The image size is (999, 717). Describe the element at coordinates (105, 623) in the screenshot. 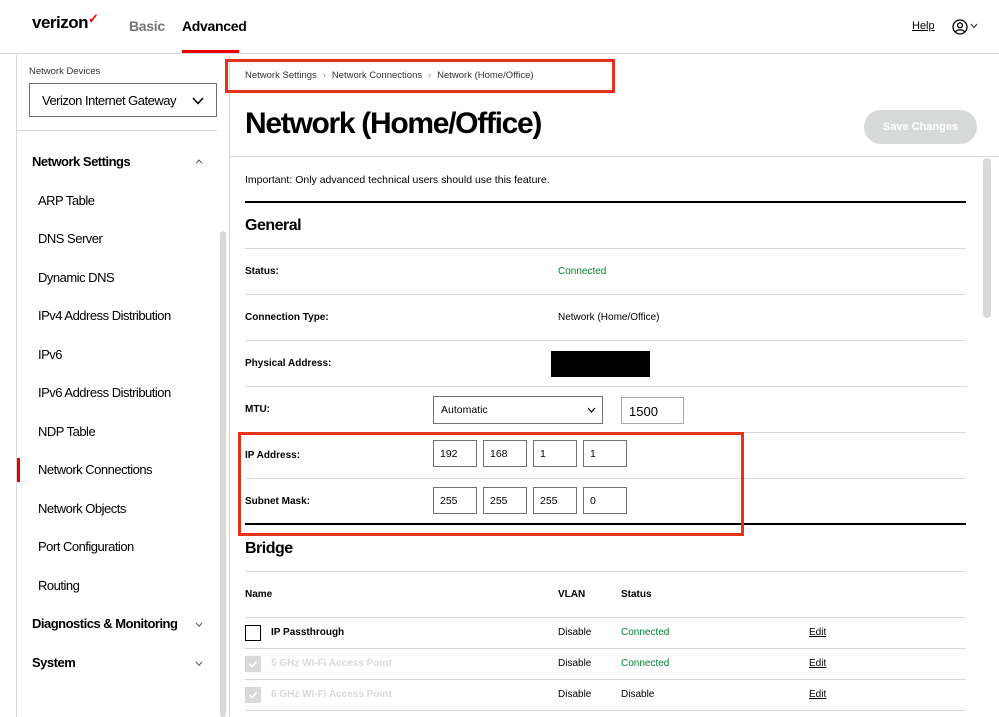

I see `sidebar-group-diagnostics: Diagnostics & Monitoring` at that location.